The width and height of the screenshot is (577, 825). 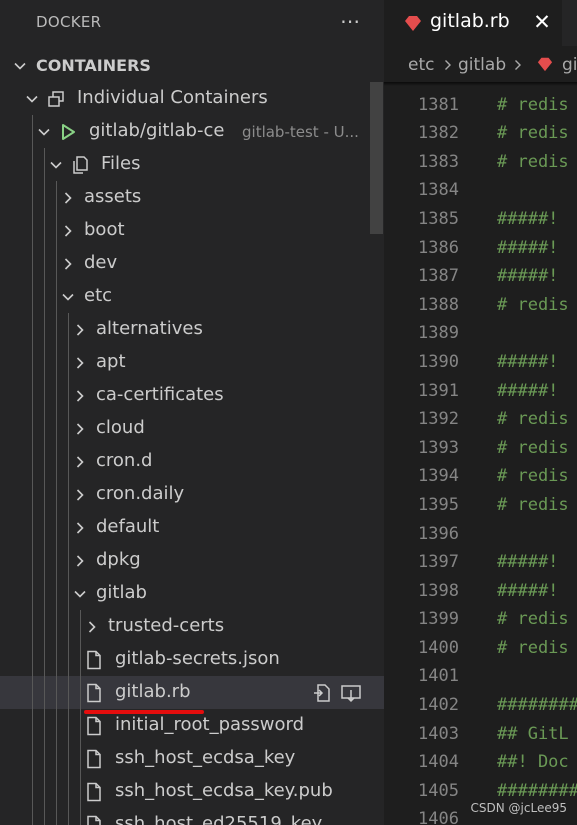 What do you see at coordinates (518, 808) in the screenshot?
I see `watermark: CSDN @jcLee95` at bounding box center [518, 808].